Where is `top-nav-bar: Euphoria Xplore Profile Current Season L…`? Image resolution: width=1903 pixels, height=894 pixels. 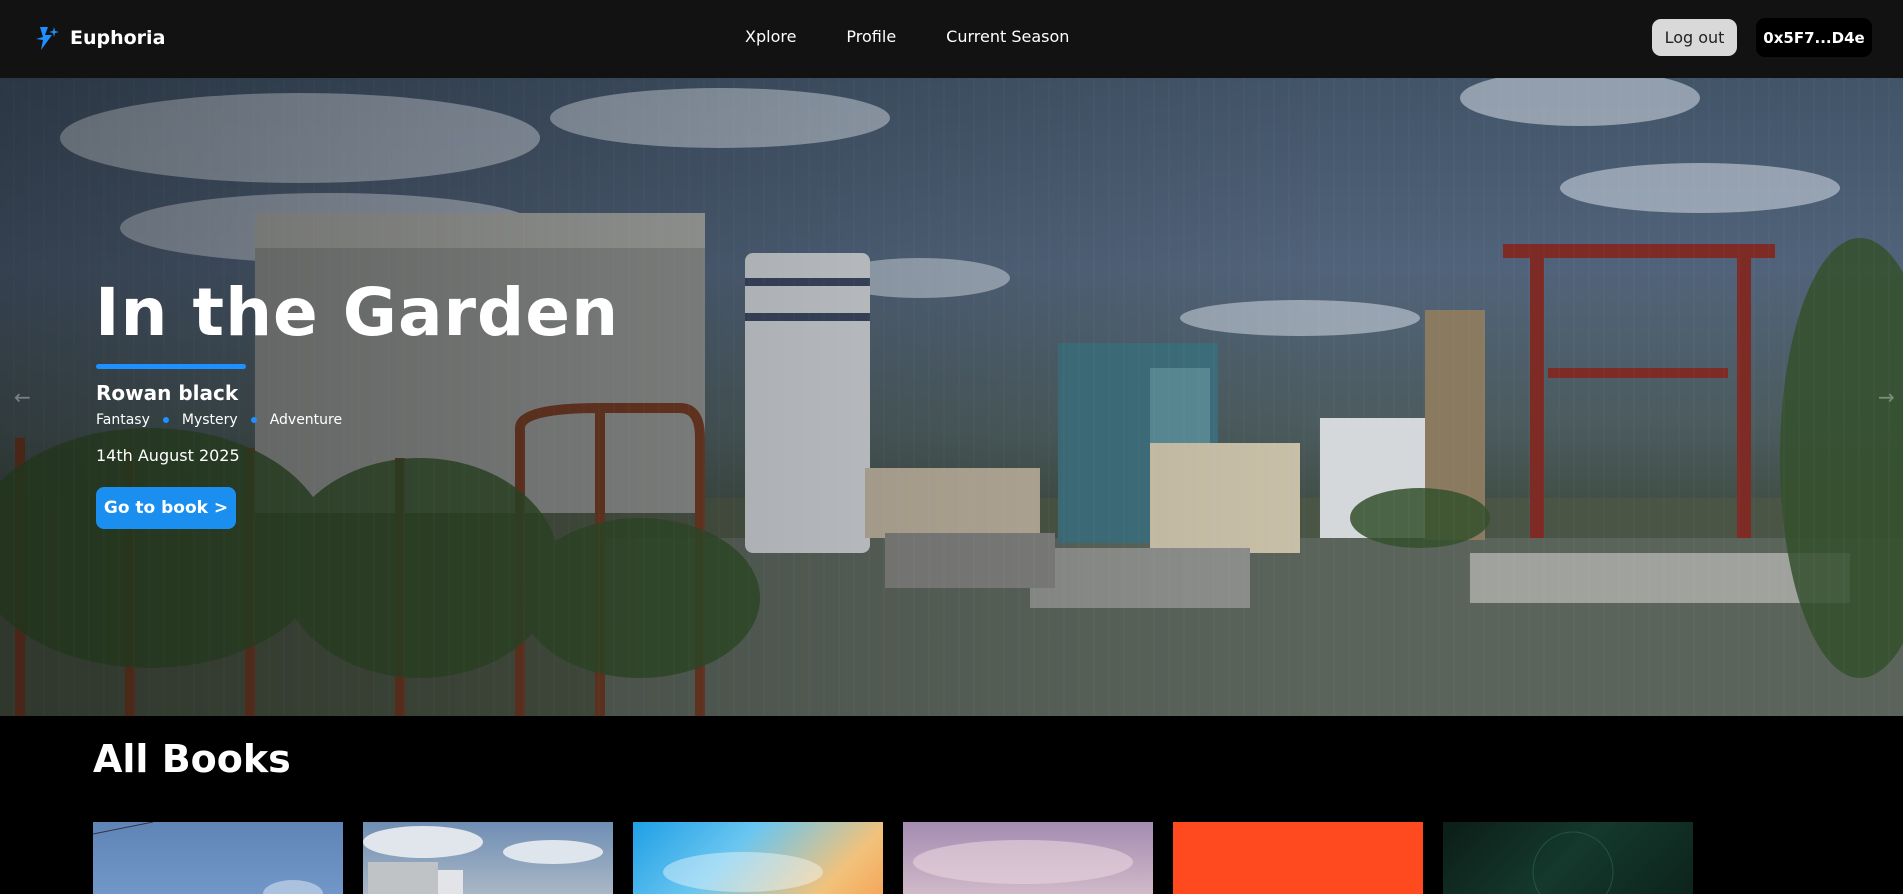 top-nav-bar: Euphoria Xplore Profile Current Season L… is located at coordinates (951, 39).